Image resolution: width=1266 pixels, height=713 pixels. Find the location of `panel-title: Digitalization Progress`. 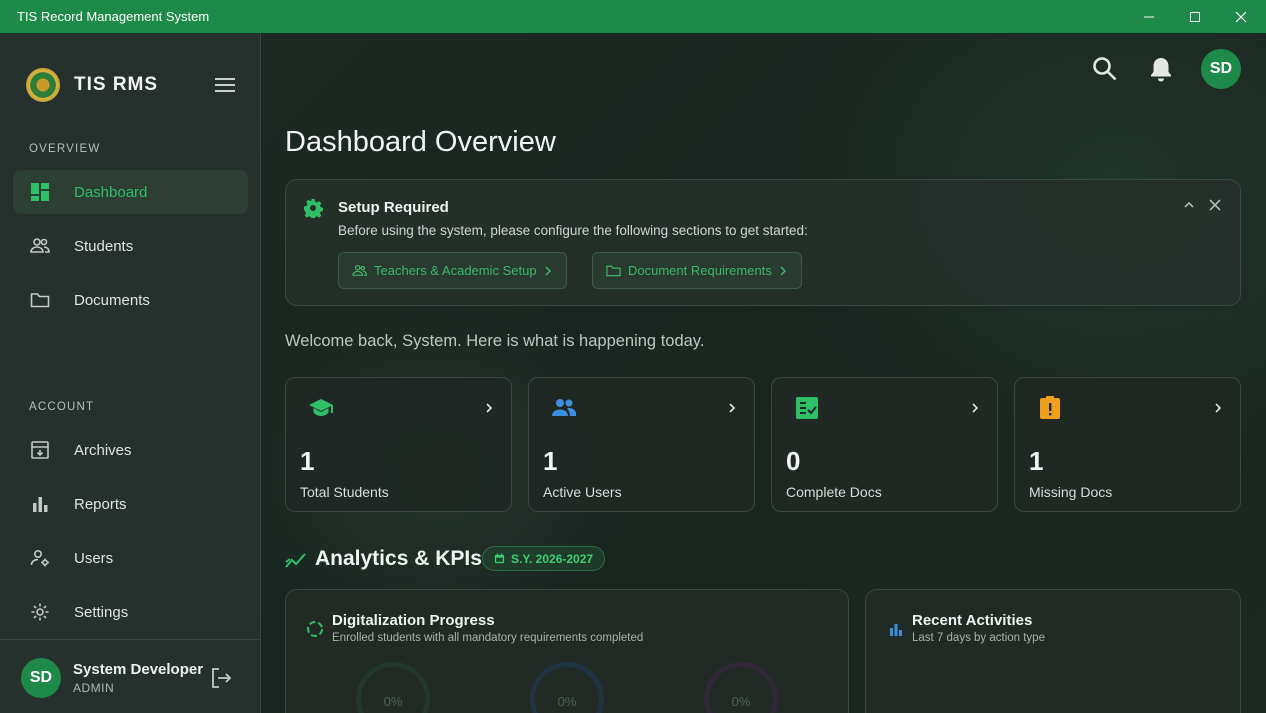

panel-title: Digitalization Progress is located at coordinates (413, 620).